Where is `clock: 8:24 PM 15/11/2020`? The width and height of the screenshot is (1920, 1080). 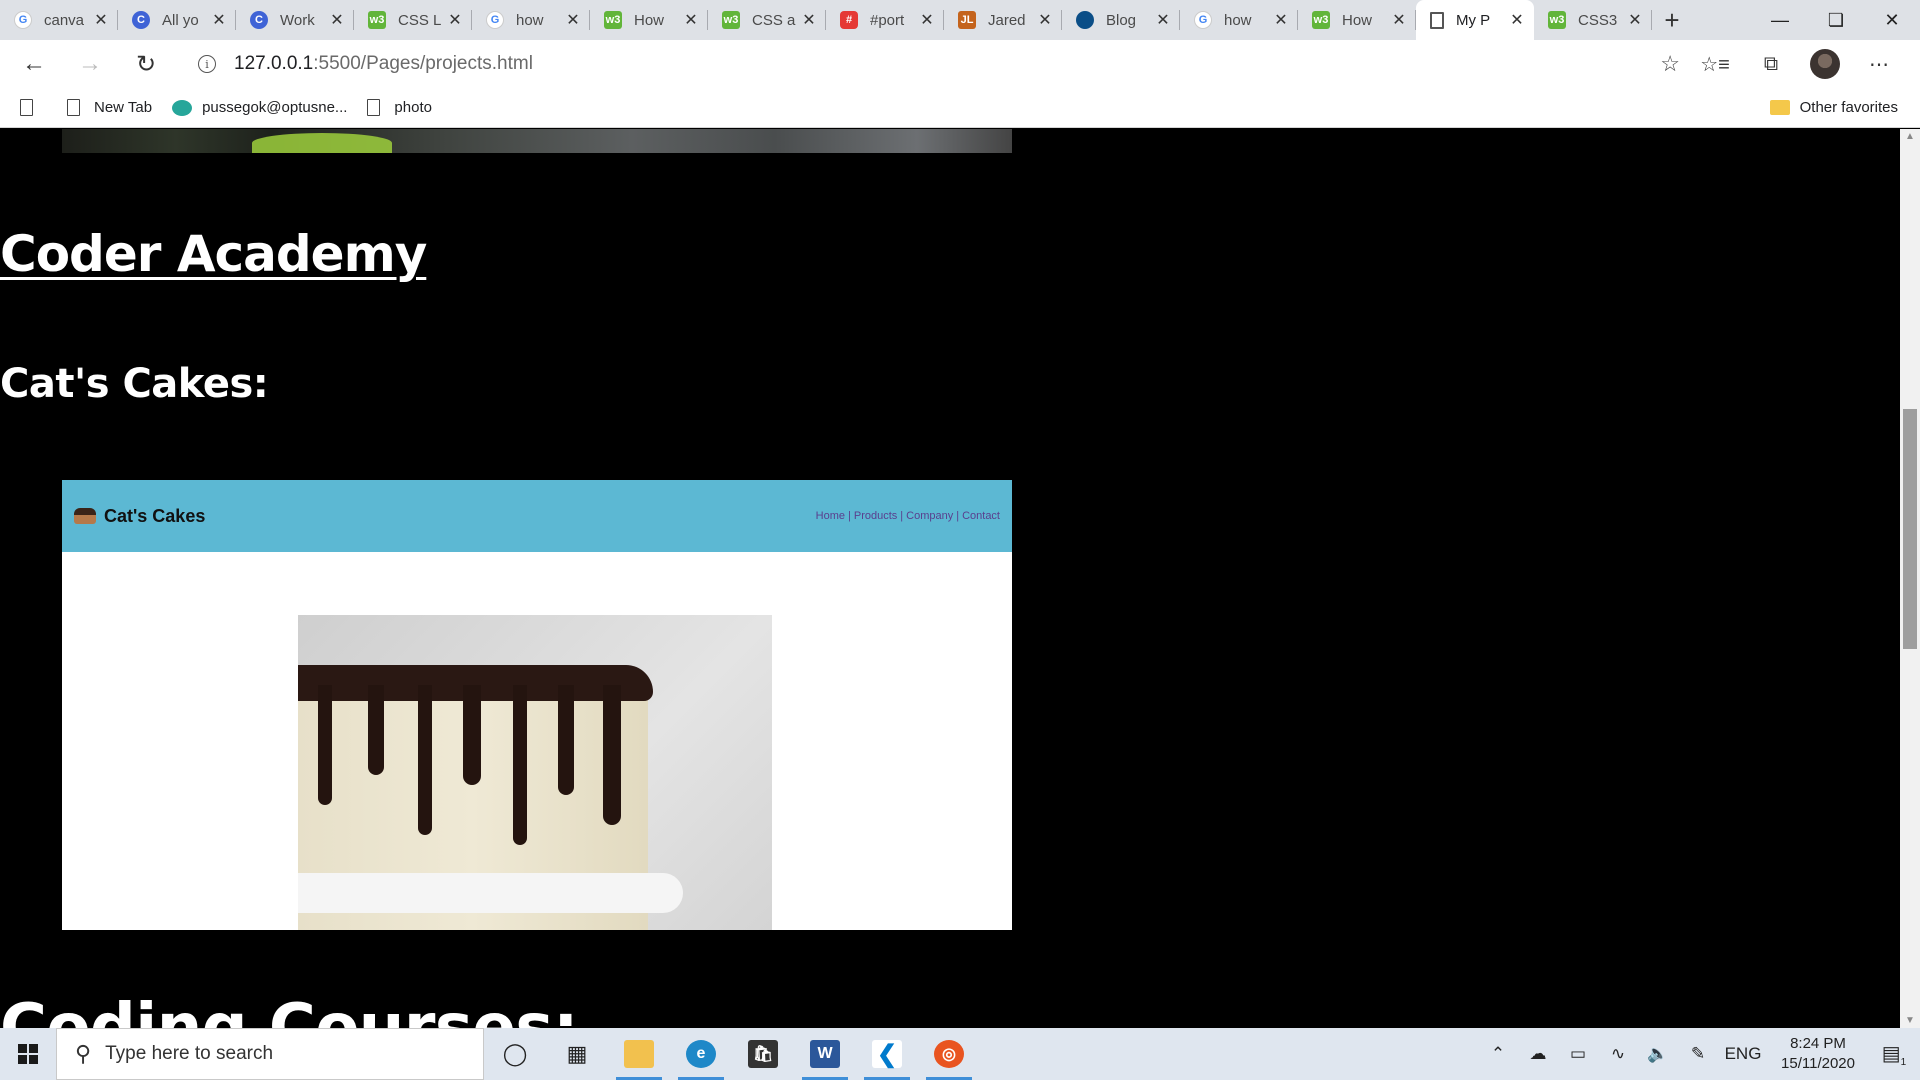
clock: 8:24 PM 15/11/2020 is located at coordinates (1818, 1054).